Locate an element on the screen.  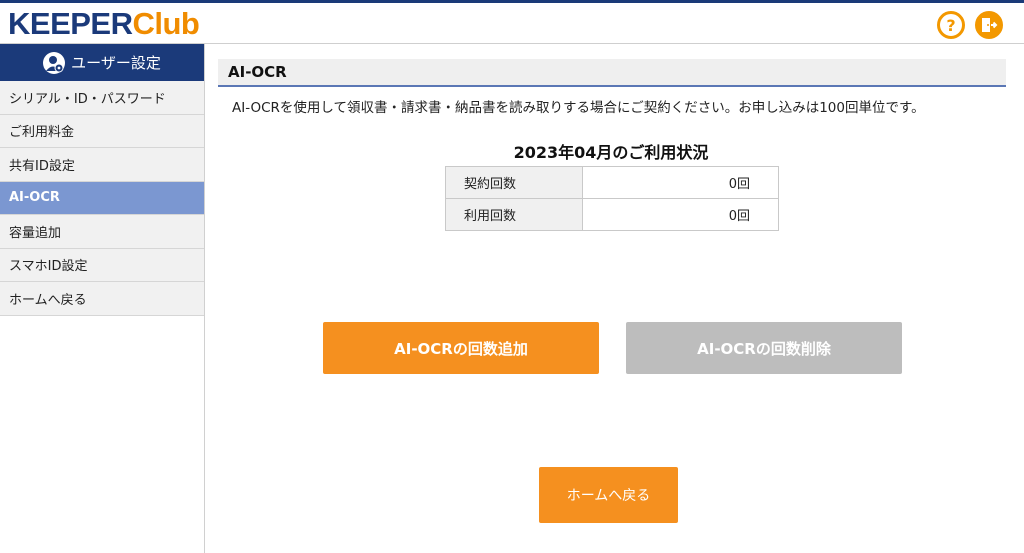
logo-accent: Club is located at coordinates (166, 23).